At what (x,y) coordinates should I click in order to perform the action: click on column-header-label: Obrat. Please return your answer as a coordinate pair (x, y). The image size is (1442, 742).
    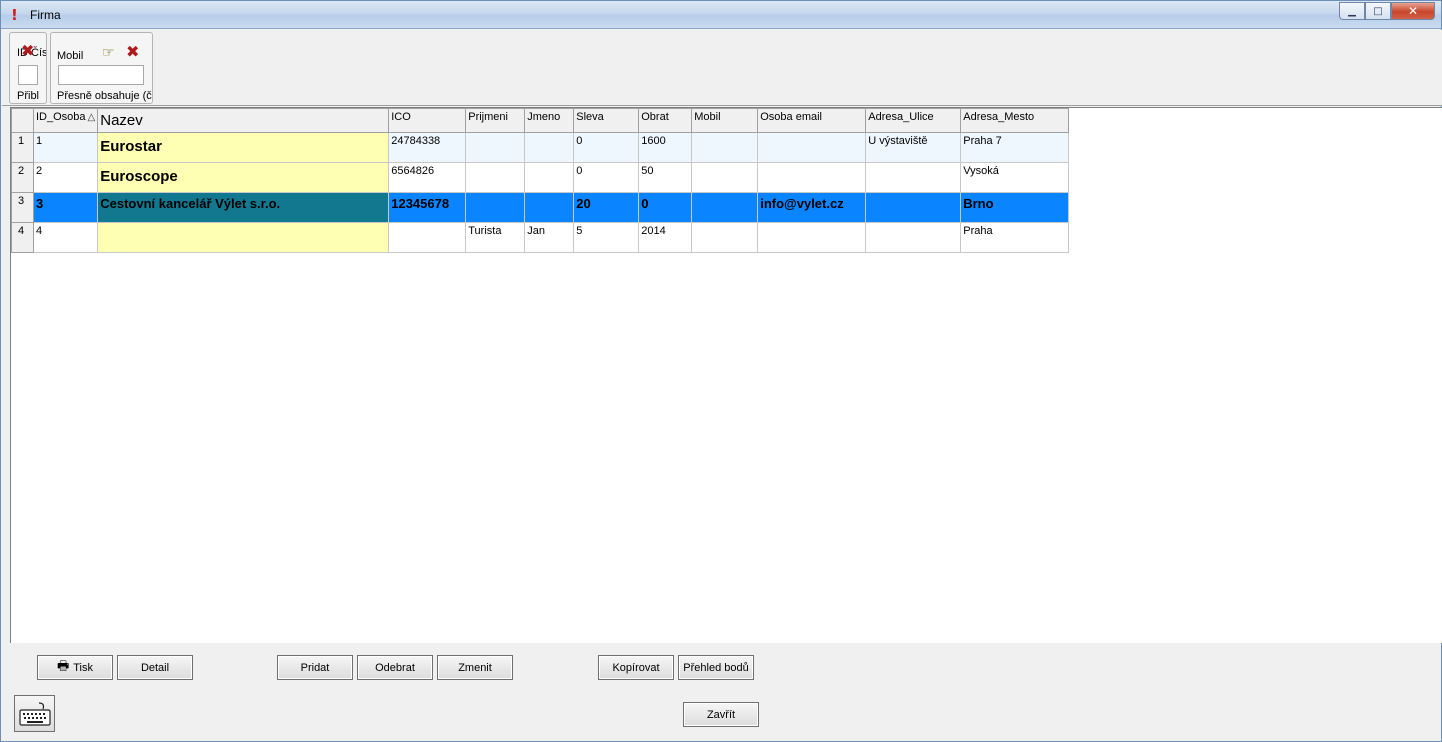
    Looking at the image, I should click on (655, 117).